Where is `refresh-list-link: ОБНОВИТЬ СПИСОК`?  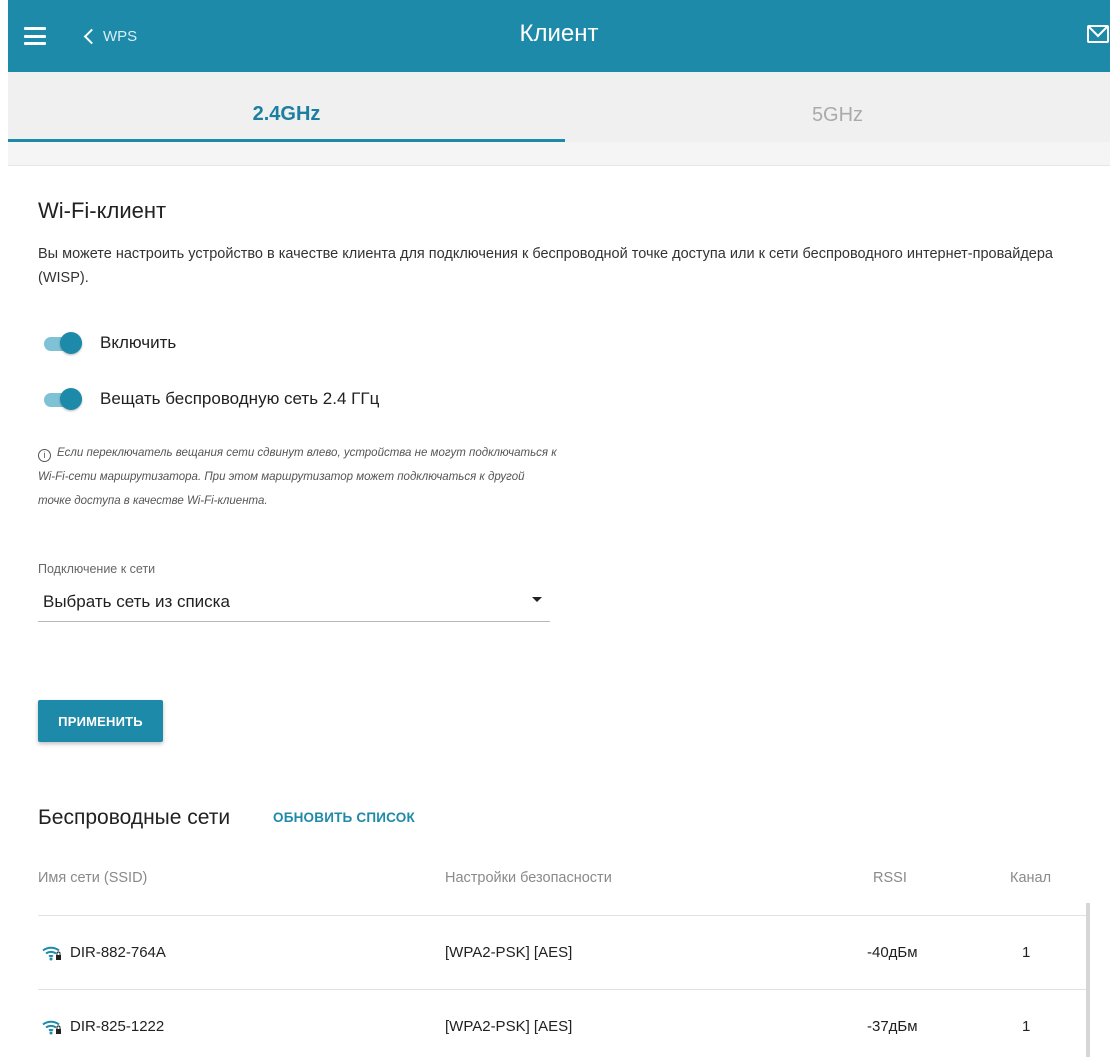 refresh-list-link: ОБНОВИТЬ СПИСОК is located at coordinates (344, 817).